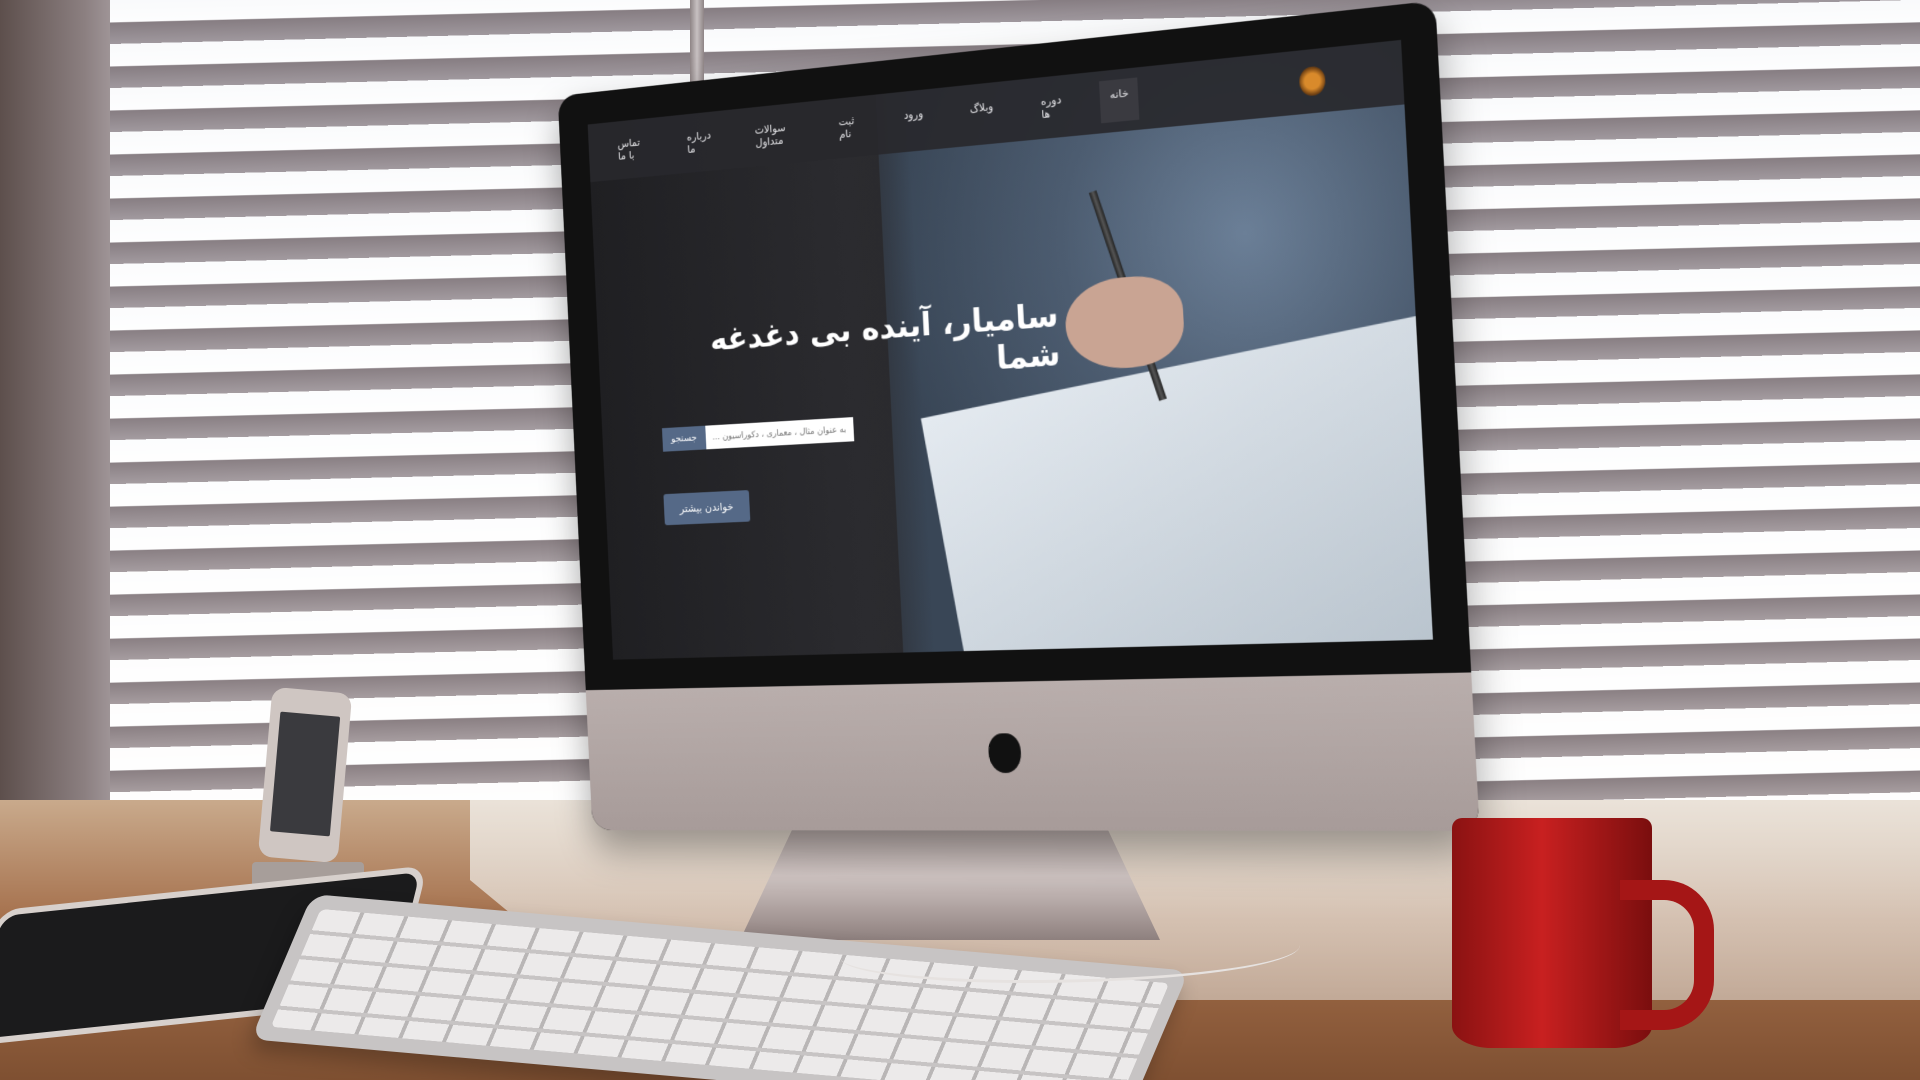  I want to click on nav-item-about: درباره ما, so click(698, 142).